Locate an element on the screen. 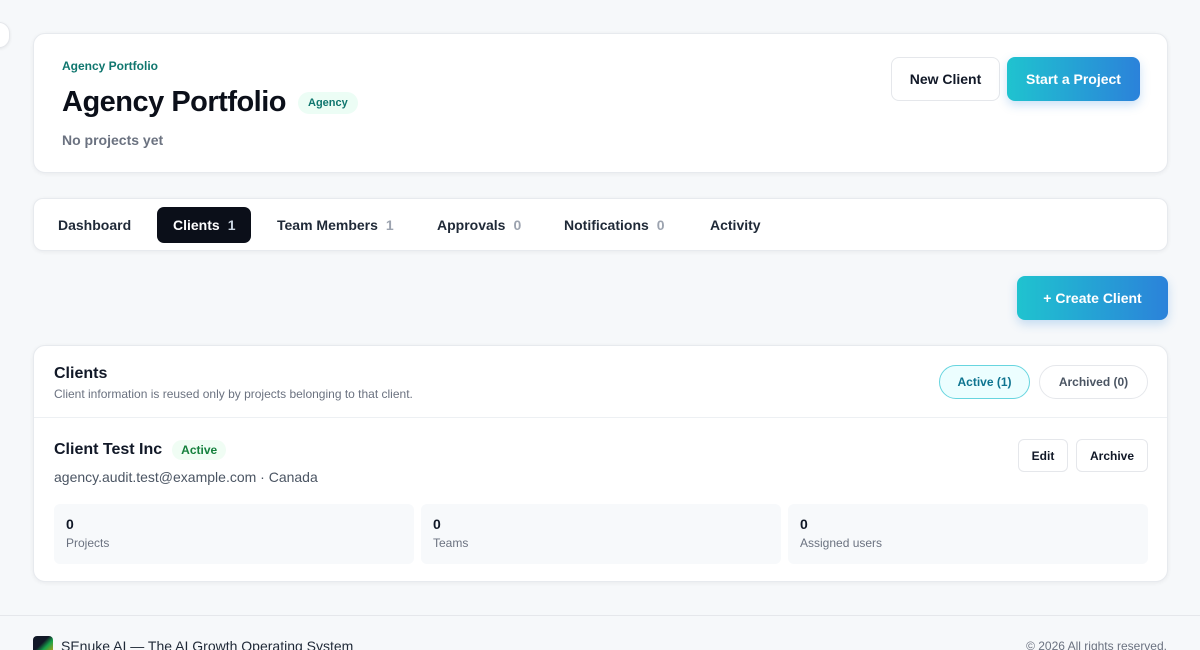  breadcrumb: Agency Portfolio is located at coordinates (110, 66).